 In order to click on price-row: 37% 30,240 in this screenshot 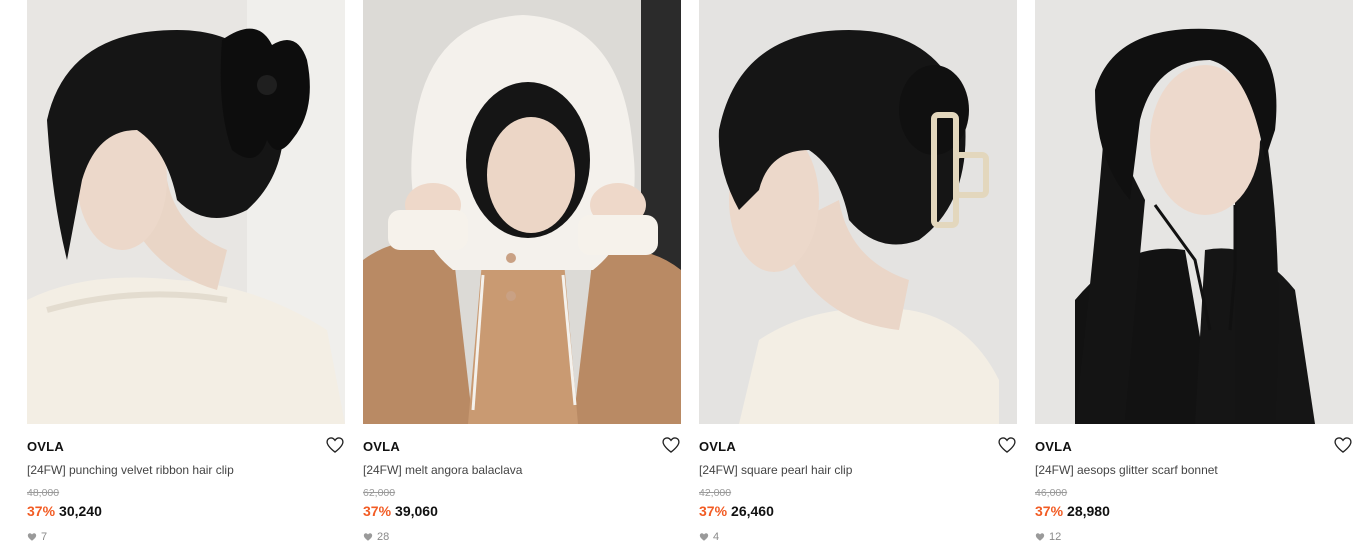, I will do `click(64, 511)`.